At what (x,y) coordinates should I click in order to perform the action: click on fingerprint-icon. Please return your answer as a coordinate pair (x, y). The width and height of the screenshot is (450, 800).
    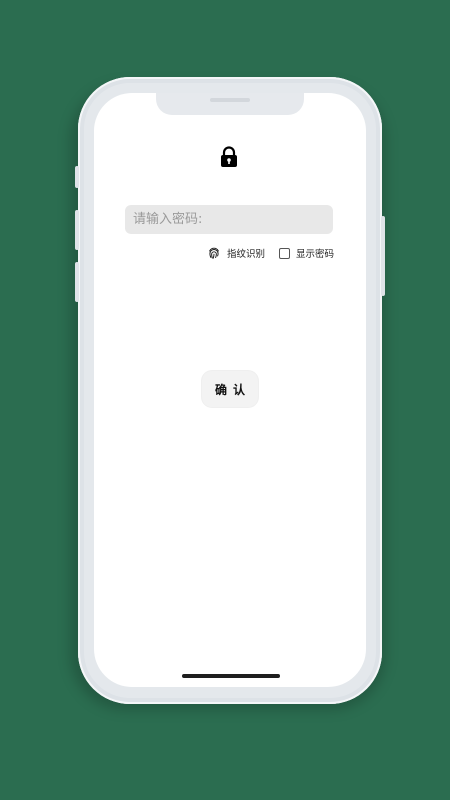
    Looking at the image, I should click on (214, 253).